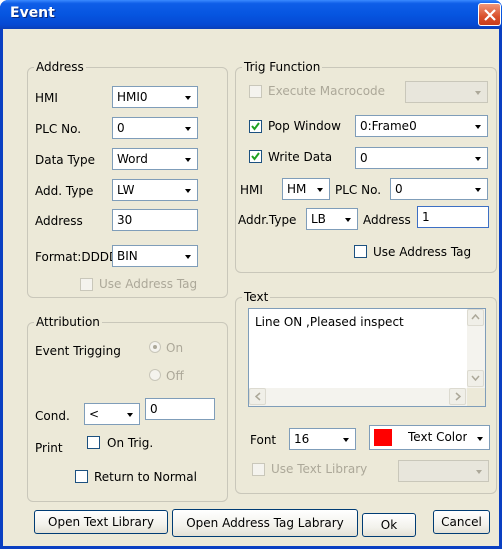 This screenshot has height=549, width=502. Describe the element at coordinates (360, 251) in the screenshot. I see `trig-use-tag-checkbox` at that location.